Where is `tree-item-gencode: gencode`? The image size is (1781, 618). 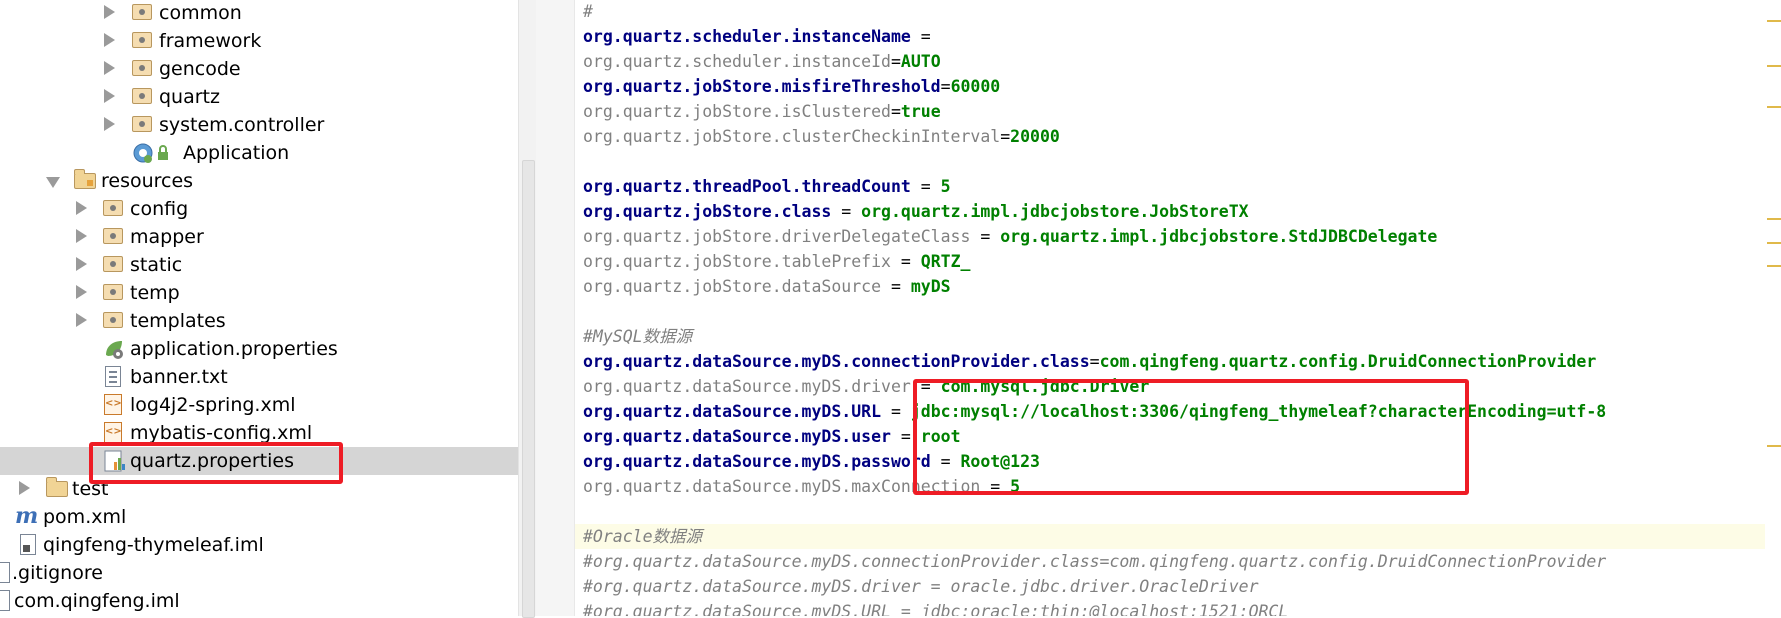 tree-item-gencode: gencode is located at coordinates (259, 69).